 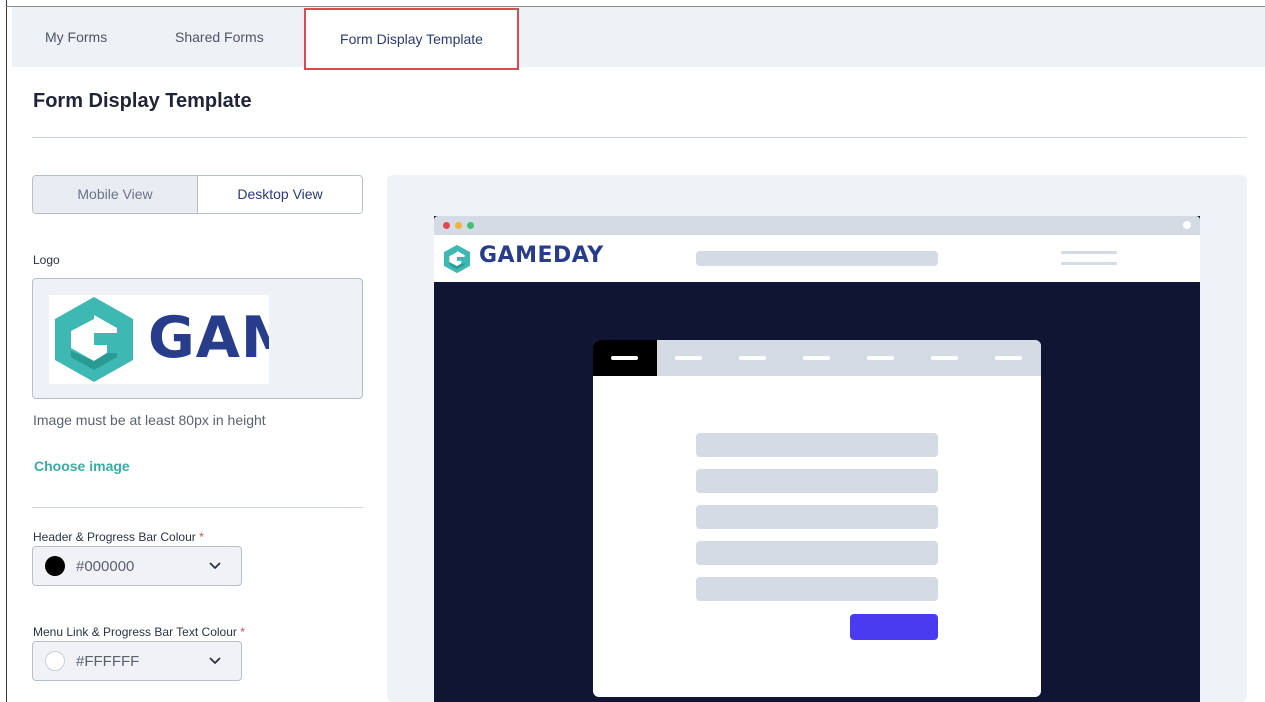 I want to click on choose-image-link: Choose image, so click(x=82, y=466).